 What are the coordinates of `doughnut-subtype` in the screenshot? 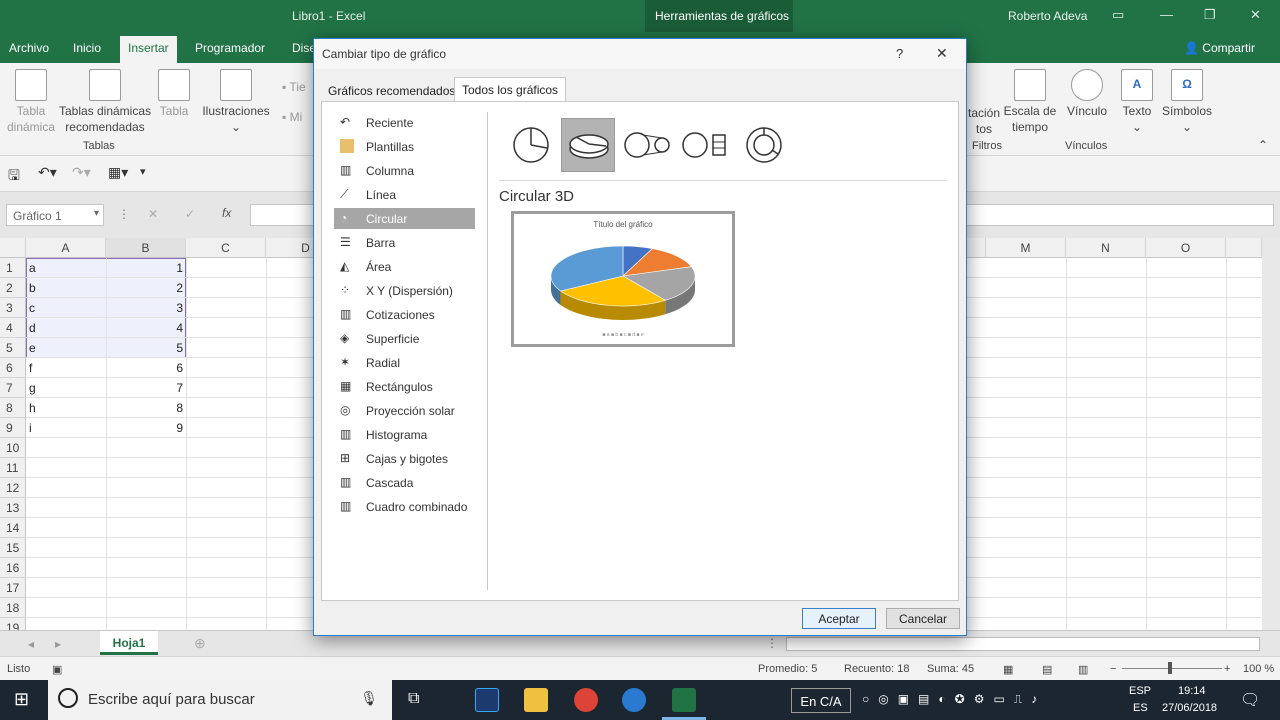 It's located at (764, 145).